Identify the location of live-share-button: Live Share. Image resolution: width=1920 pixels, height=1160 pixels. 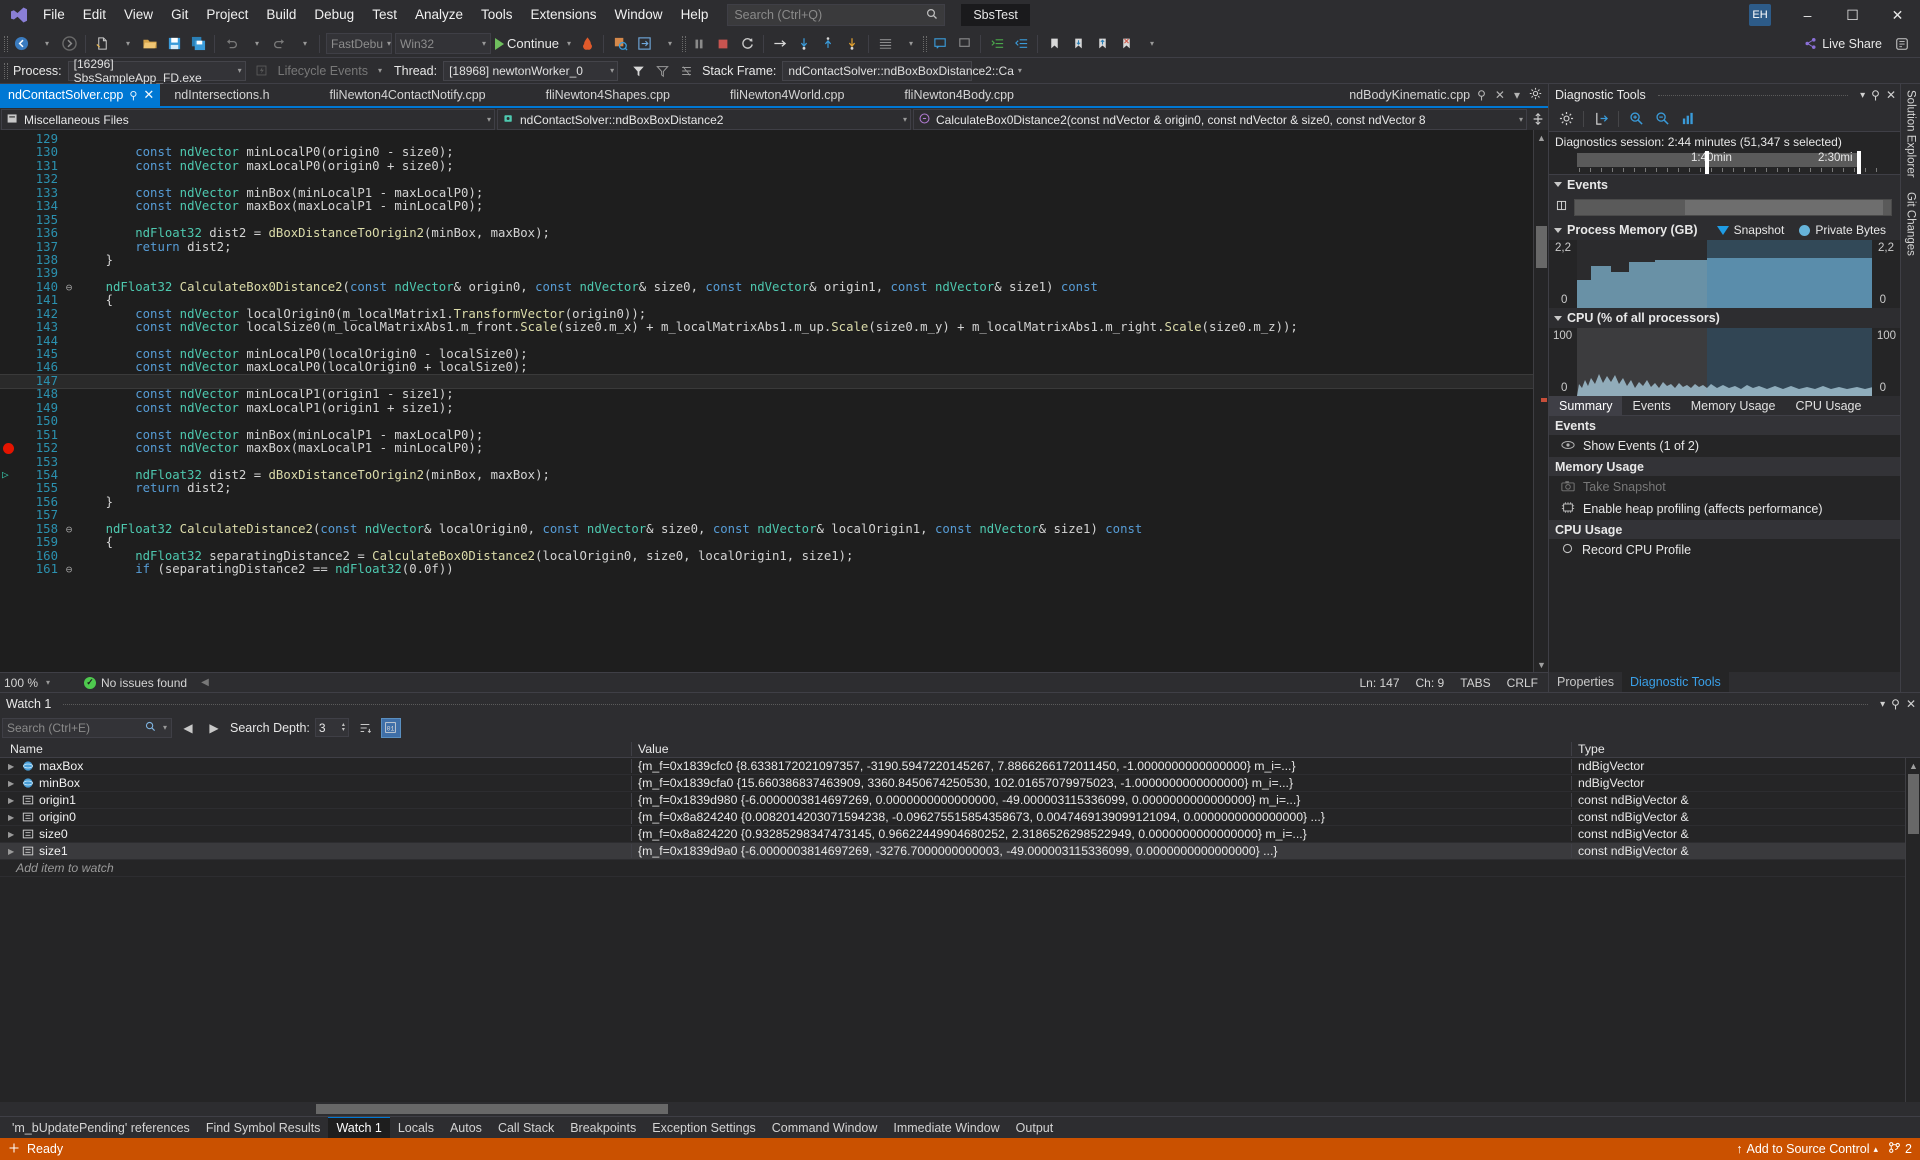
(1843, 44).